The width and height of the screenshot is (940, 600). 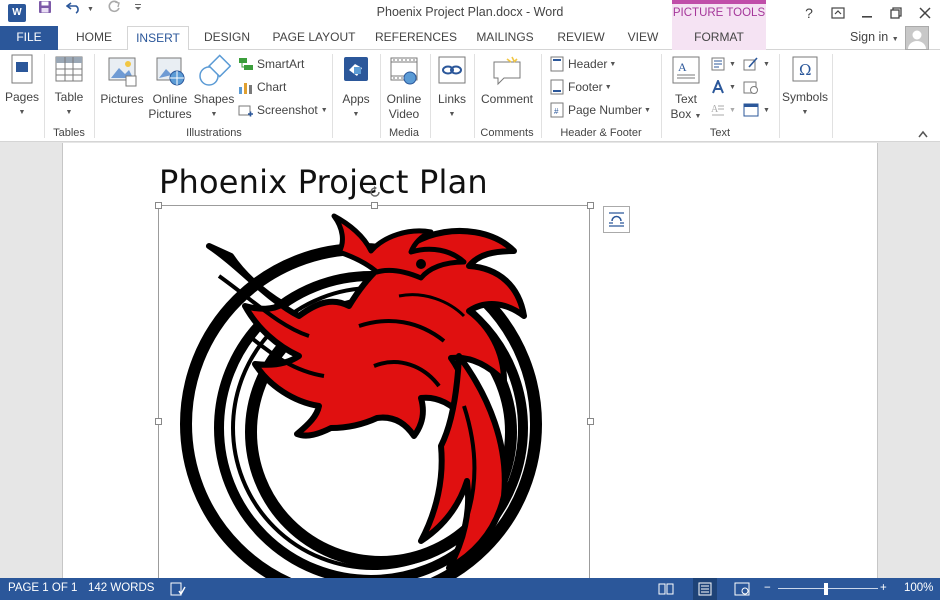 What do you see at coordinates (404, 88) in the screenshot?
I see `online-video-button: Online Video` at bounding box center [404, 88].